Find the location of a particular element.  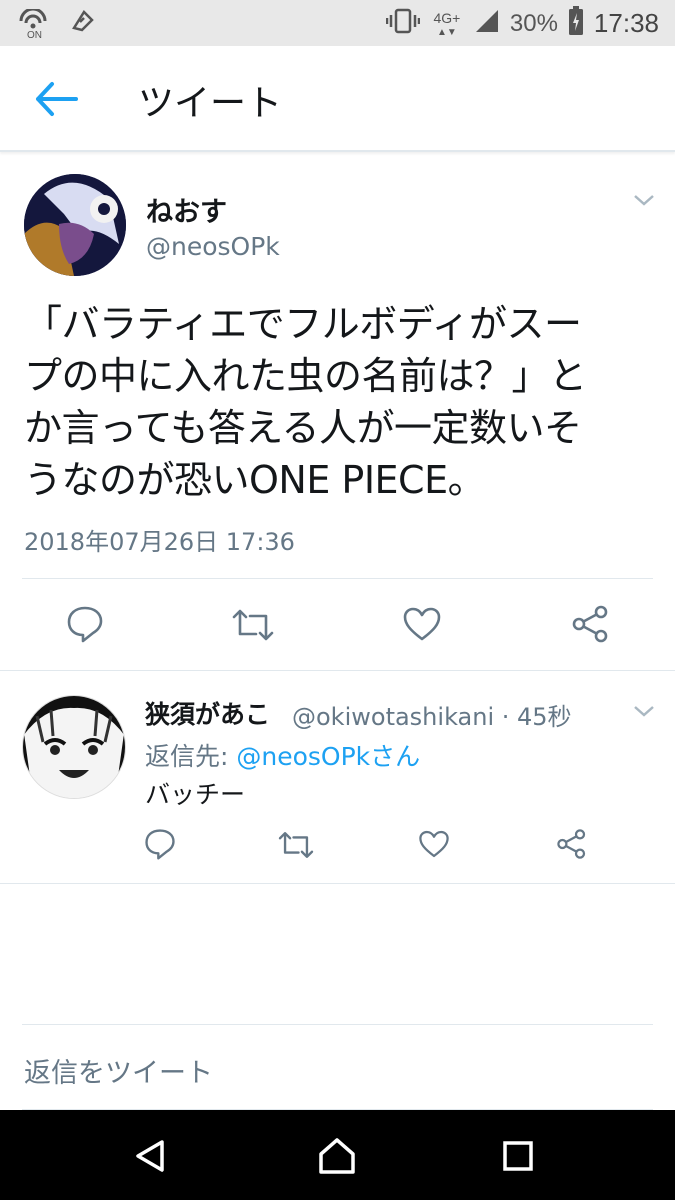

reply-to: 返信先: @neosOPkさん is located at coordinates (282, 755).